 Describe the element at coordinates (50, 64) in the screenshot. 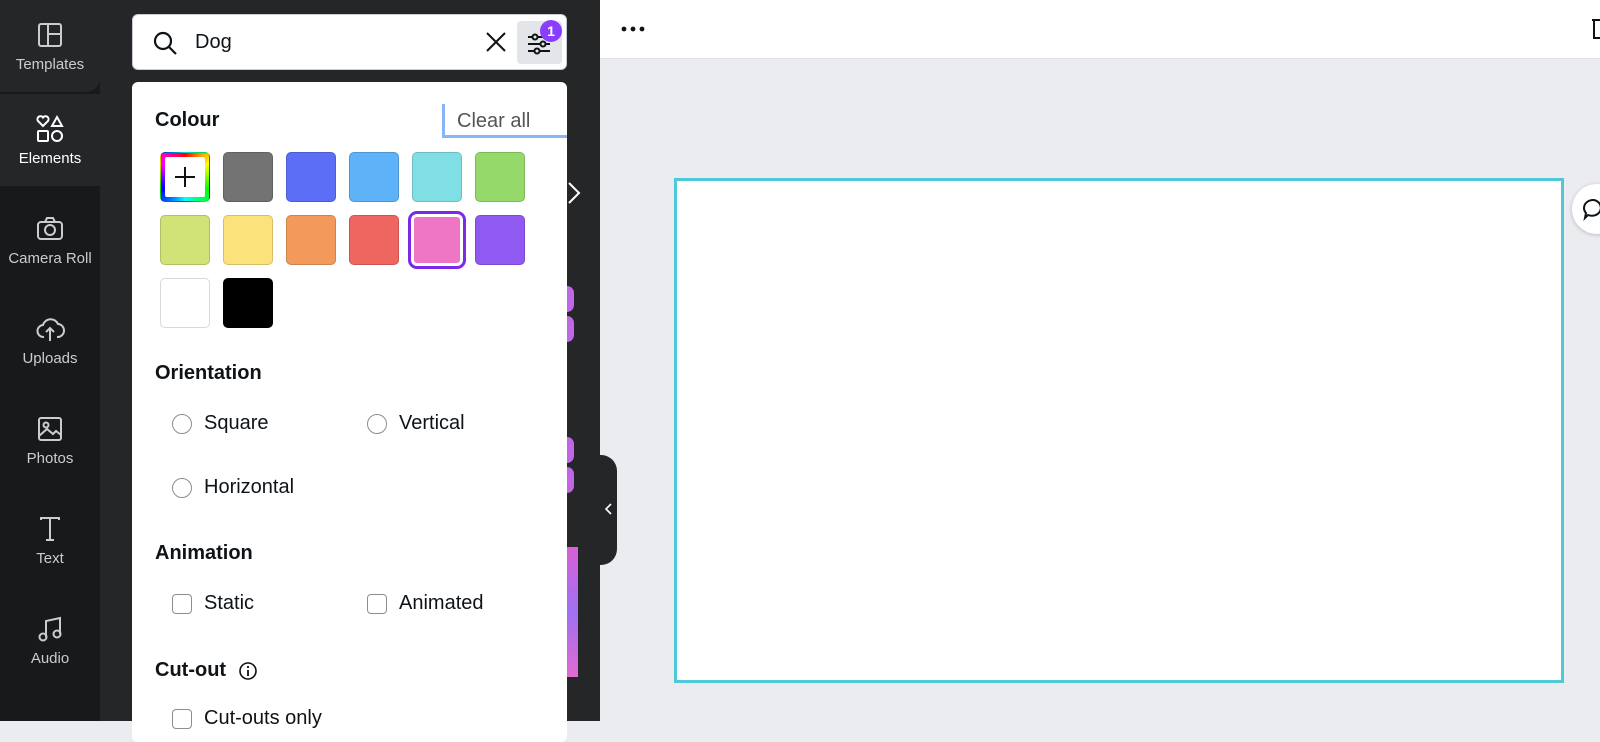

I see `rail-label: Templates` at that location.